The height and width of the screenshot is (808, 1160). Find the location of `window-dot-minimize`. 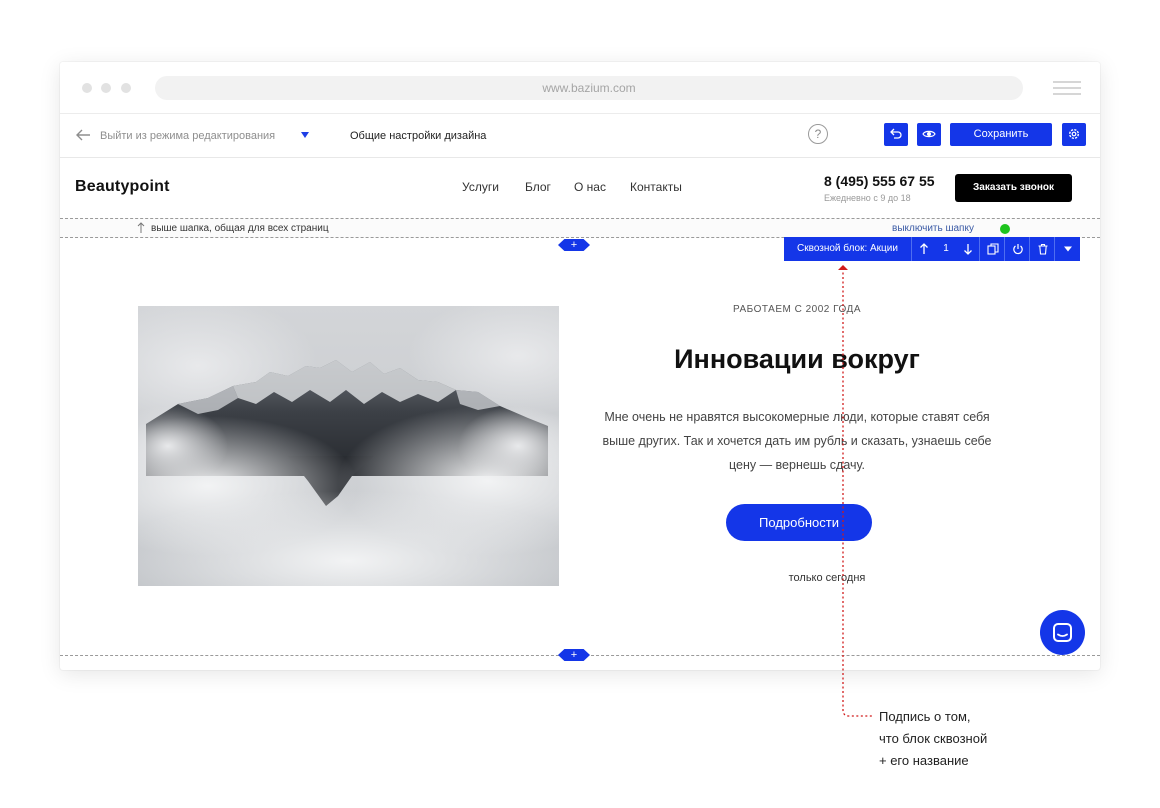

window-dot-minimize is located at coordinates (106, 88).